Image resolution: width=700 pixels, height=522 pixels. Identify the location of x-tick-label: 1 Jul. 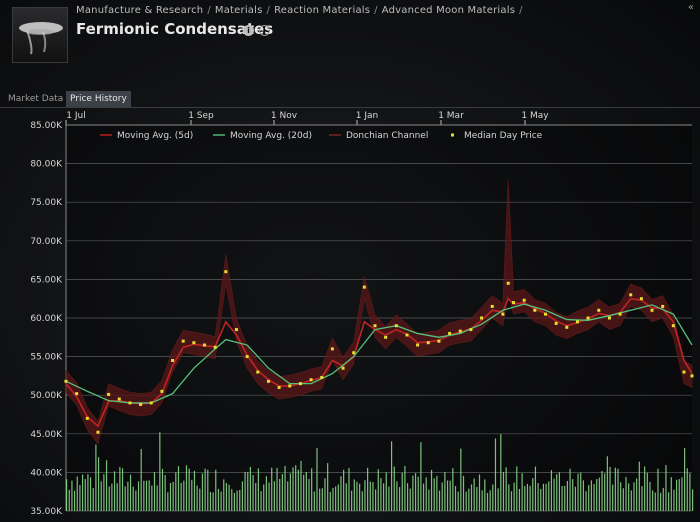
(75, 116).